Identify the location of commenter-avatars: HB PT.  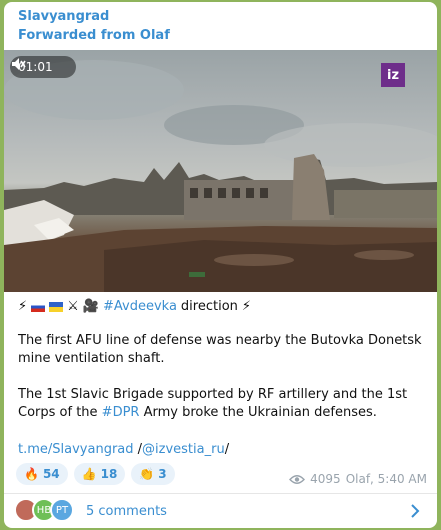
(50, 511).